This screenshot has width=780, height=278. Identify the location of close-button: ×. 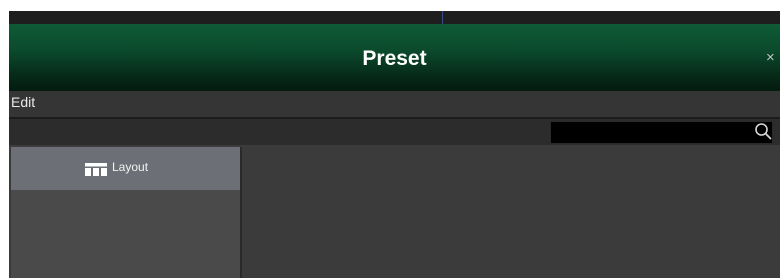
(773, 58).